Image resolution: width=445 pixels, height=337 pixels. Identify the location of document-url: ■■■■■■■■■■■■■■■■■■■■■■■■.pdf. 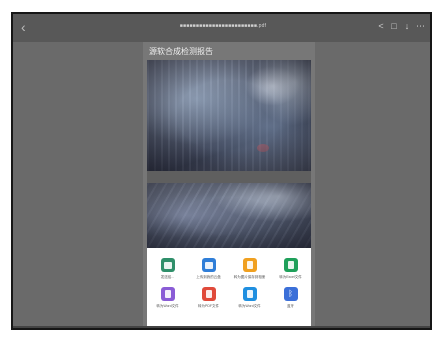
(223, 26).